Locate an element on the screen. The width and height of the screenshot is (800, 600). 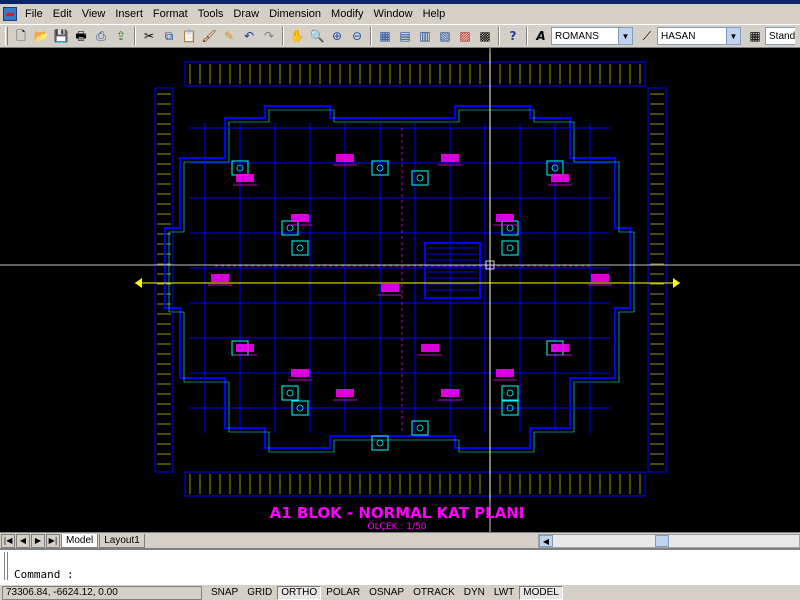
match-properties-icon: 🖌 is located at coordinates (209, 36).